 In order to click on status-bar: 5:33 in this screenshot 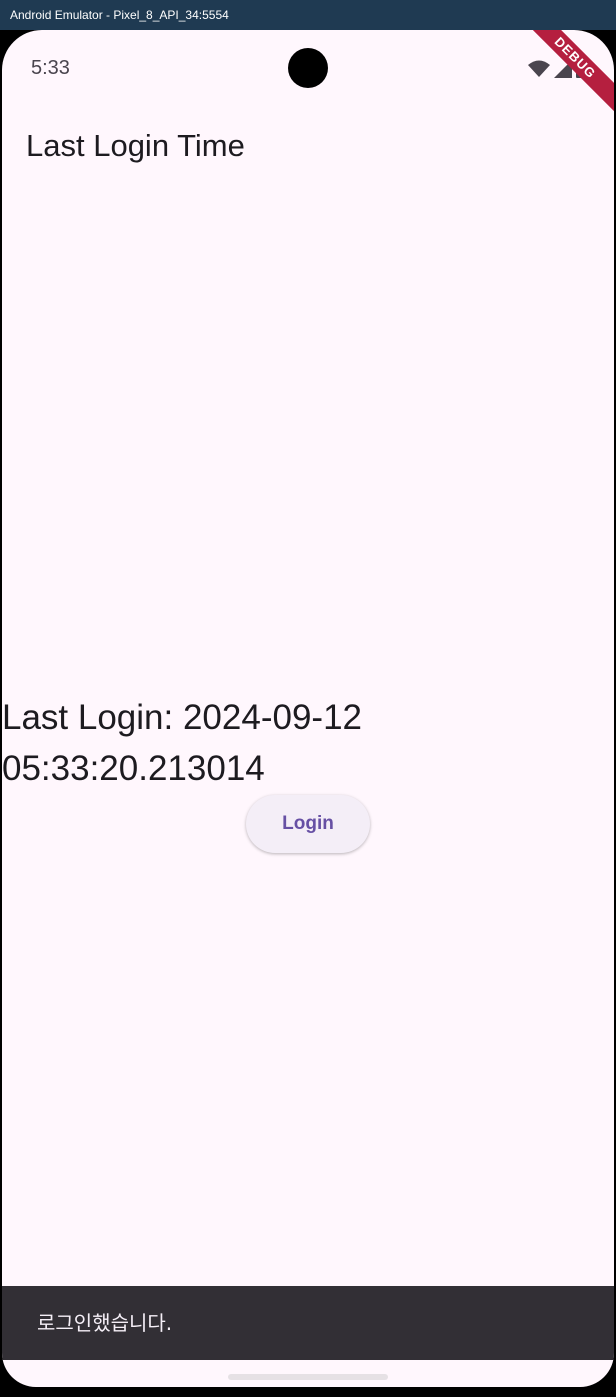, I will do `click(308, 70)`.